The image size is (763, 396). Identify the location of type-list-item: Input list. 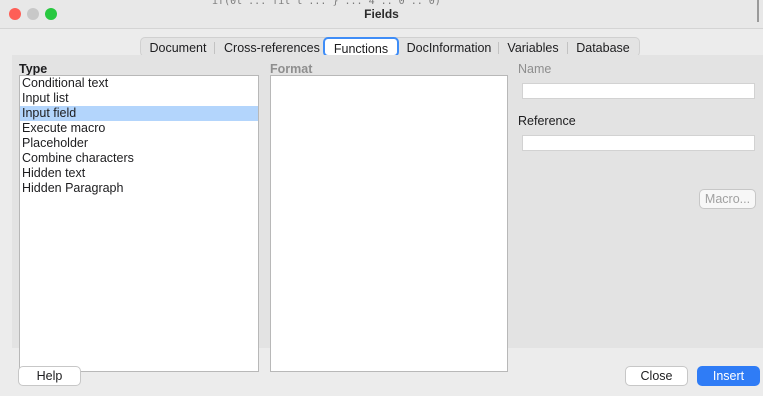
(139, 98).